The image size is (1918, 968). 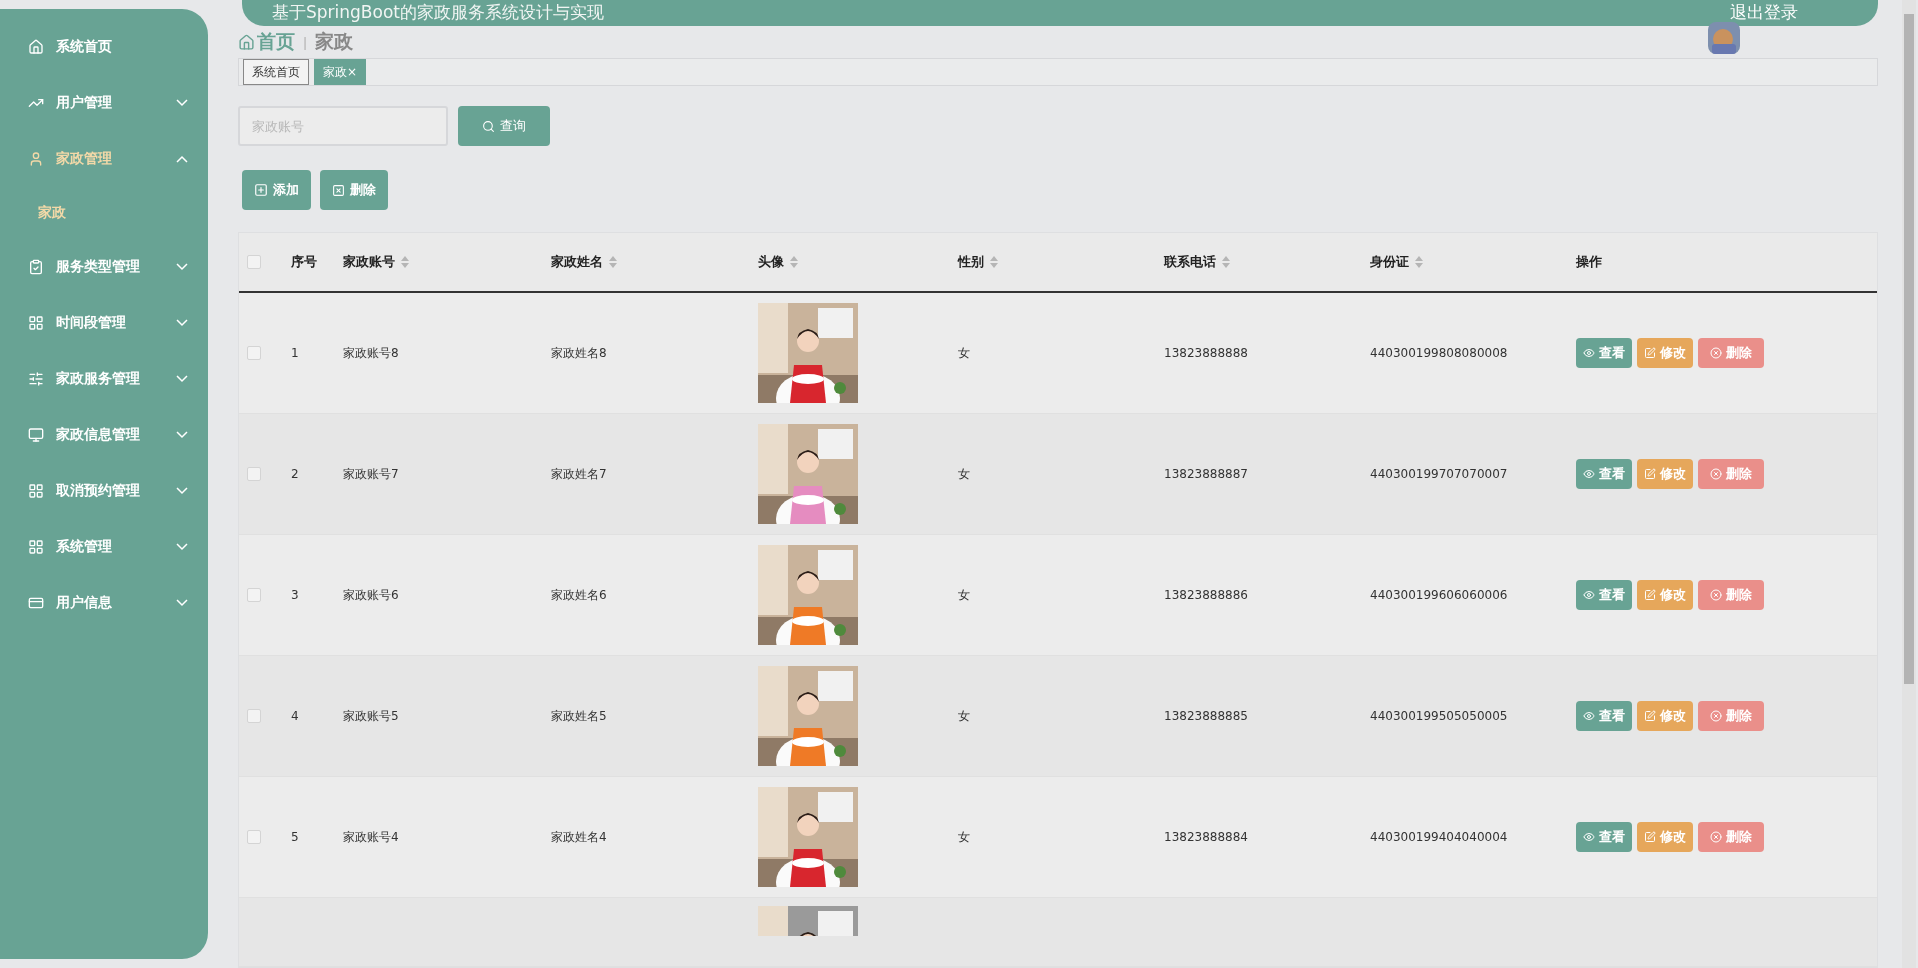 What do you see at coordinates (1439, 353) in the screenshot?
I see `table-cell: 440300199808080008` at bounding box center [1439, 353].